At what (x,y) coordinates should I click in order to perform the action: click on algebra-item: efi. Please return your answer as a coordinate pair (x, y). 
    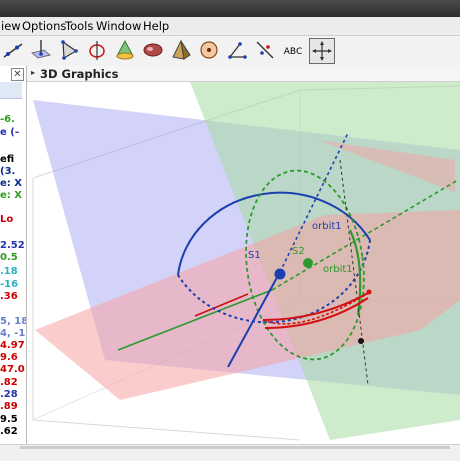
    Looking at the image, I should click on (7, 159).